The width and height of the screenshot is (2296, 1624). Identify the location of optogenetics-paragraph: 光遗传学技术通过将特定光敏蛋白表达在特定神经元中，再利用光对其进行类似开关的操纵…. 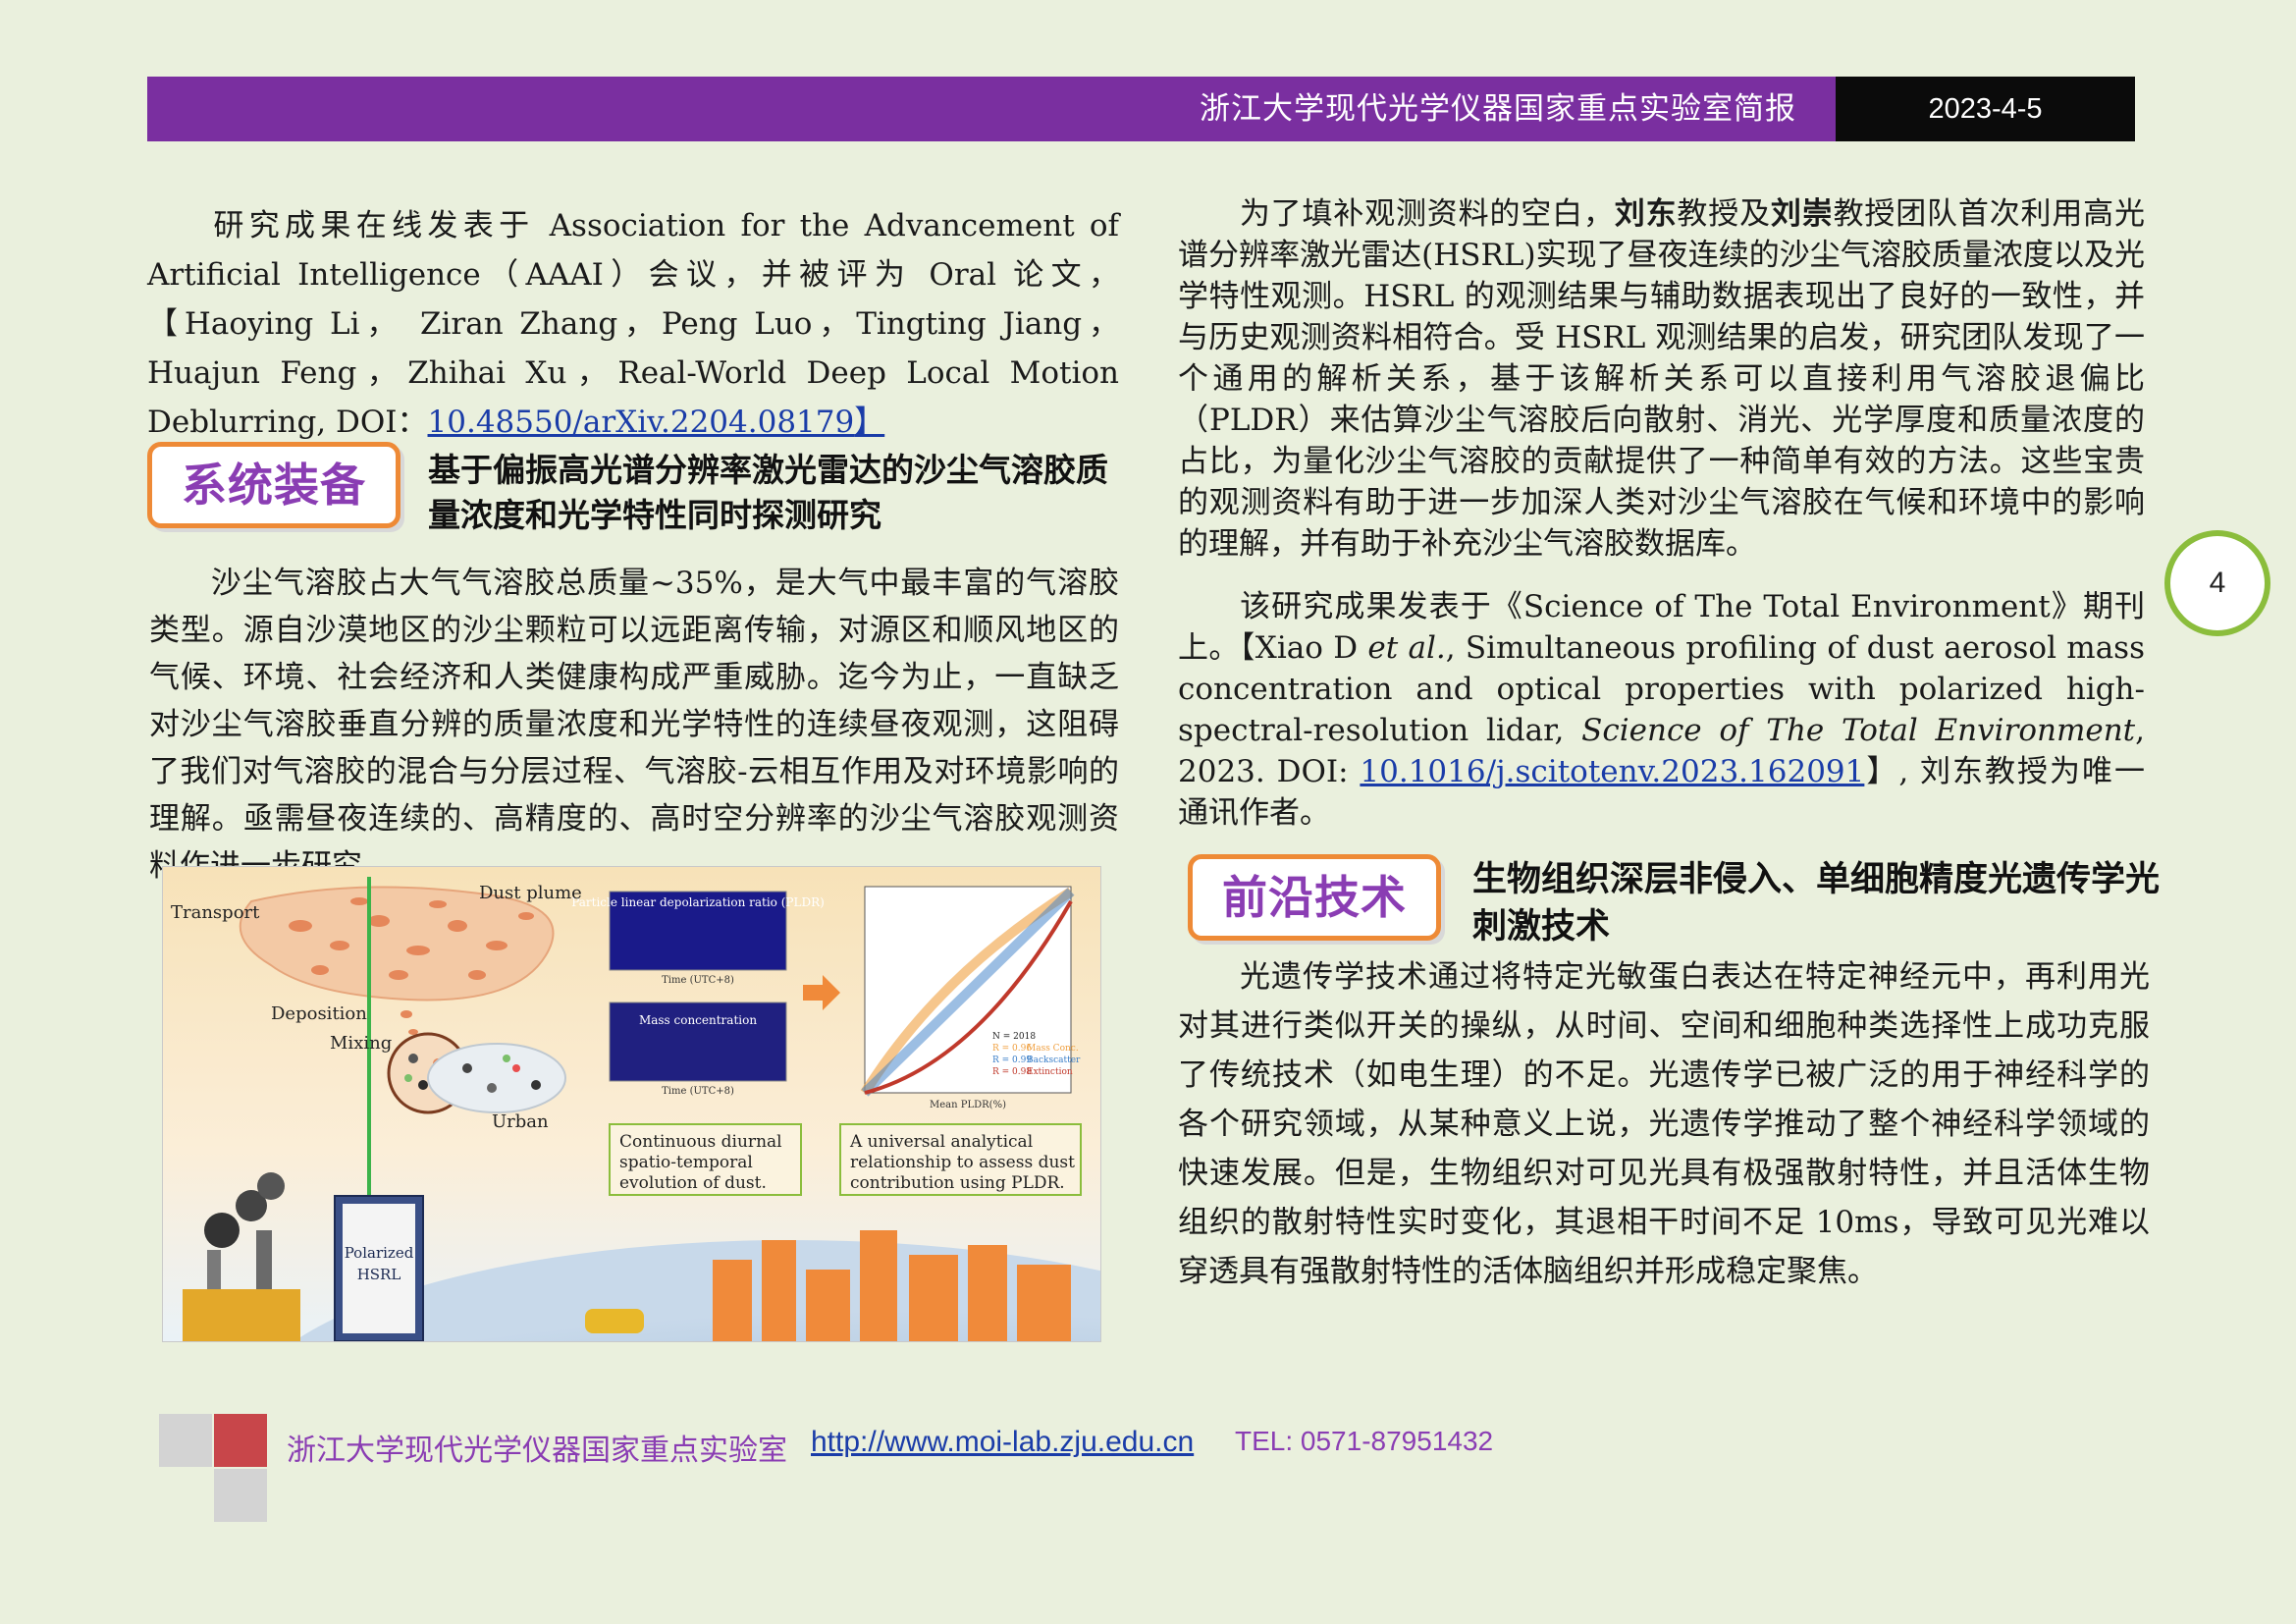
(1664, 1124).